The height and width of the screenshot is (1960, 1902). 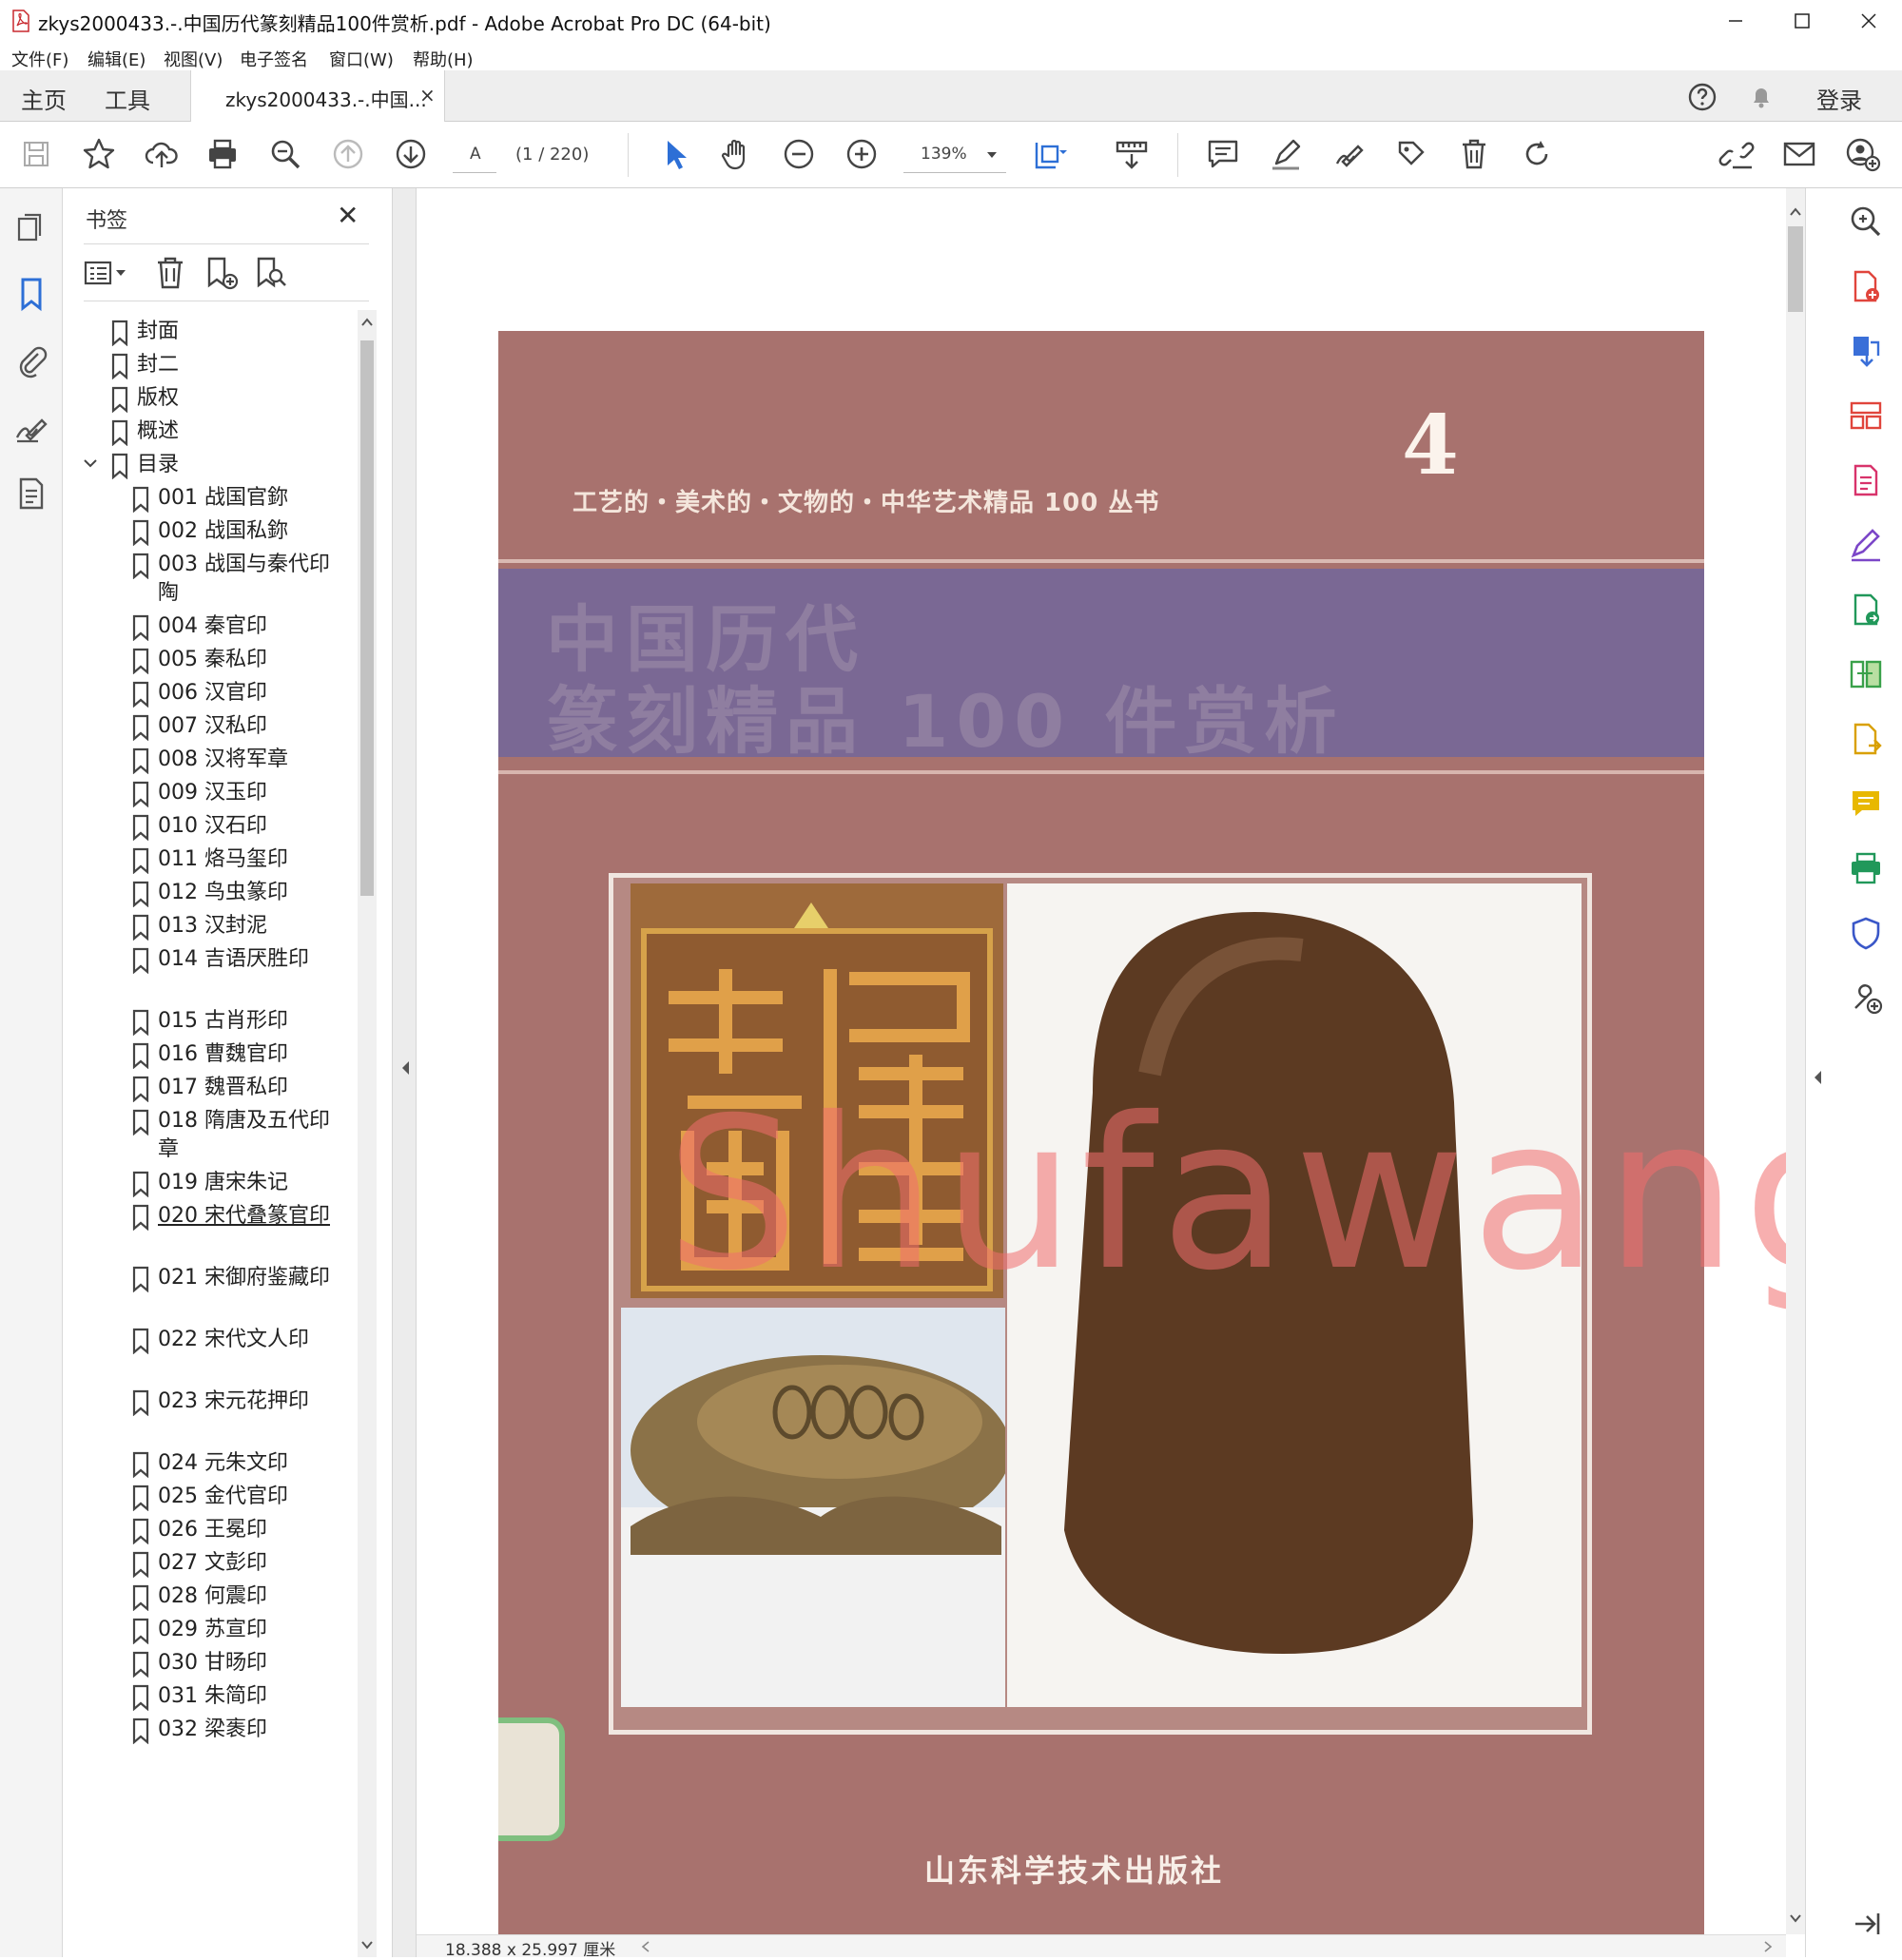 I want to click on protect-shield-icon, so click(x=1866, y=933).